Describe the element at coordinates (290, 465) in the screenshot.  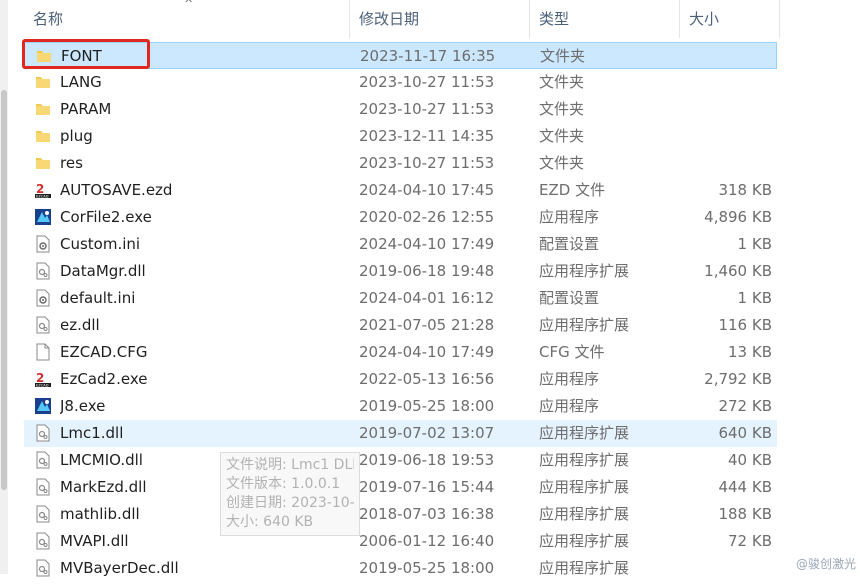
I see `tooltip-description: 文件说明: Lmc1 DLL` at that location.